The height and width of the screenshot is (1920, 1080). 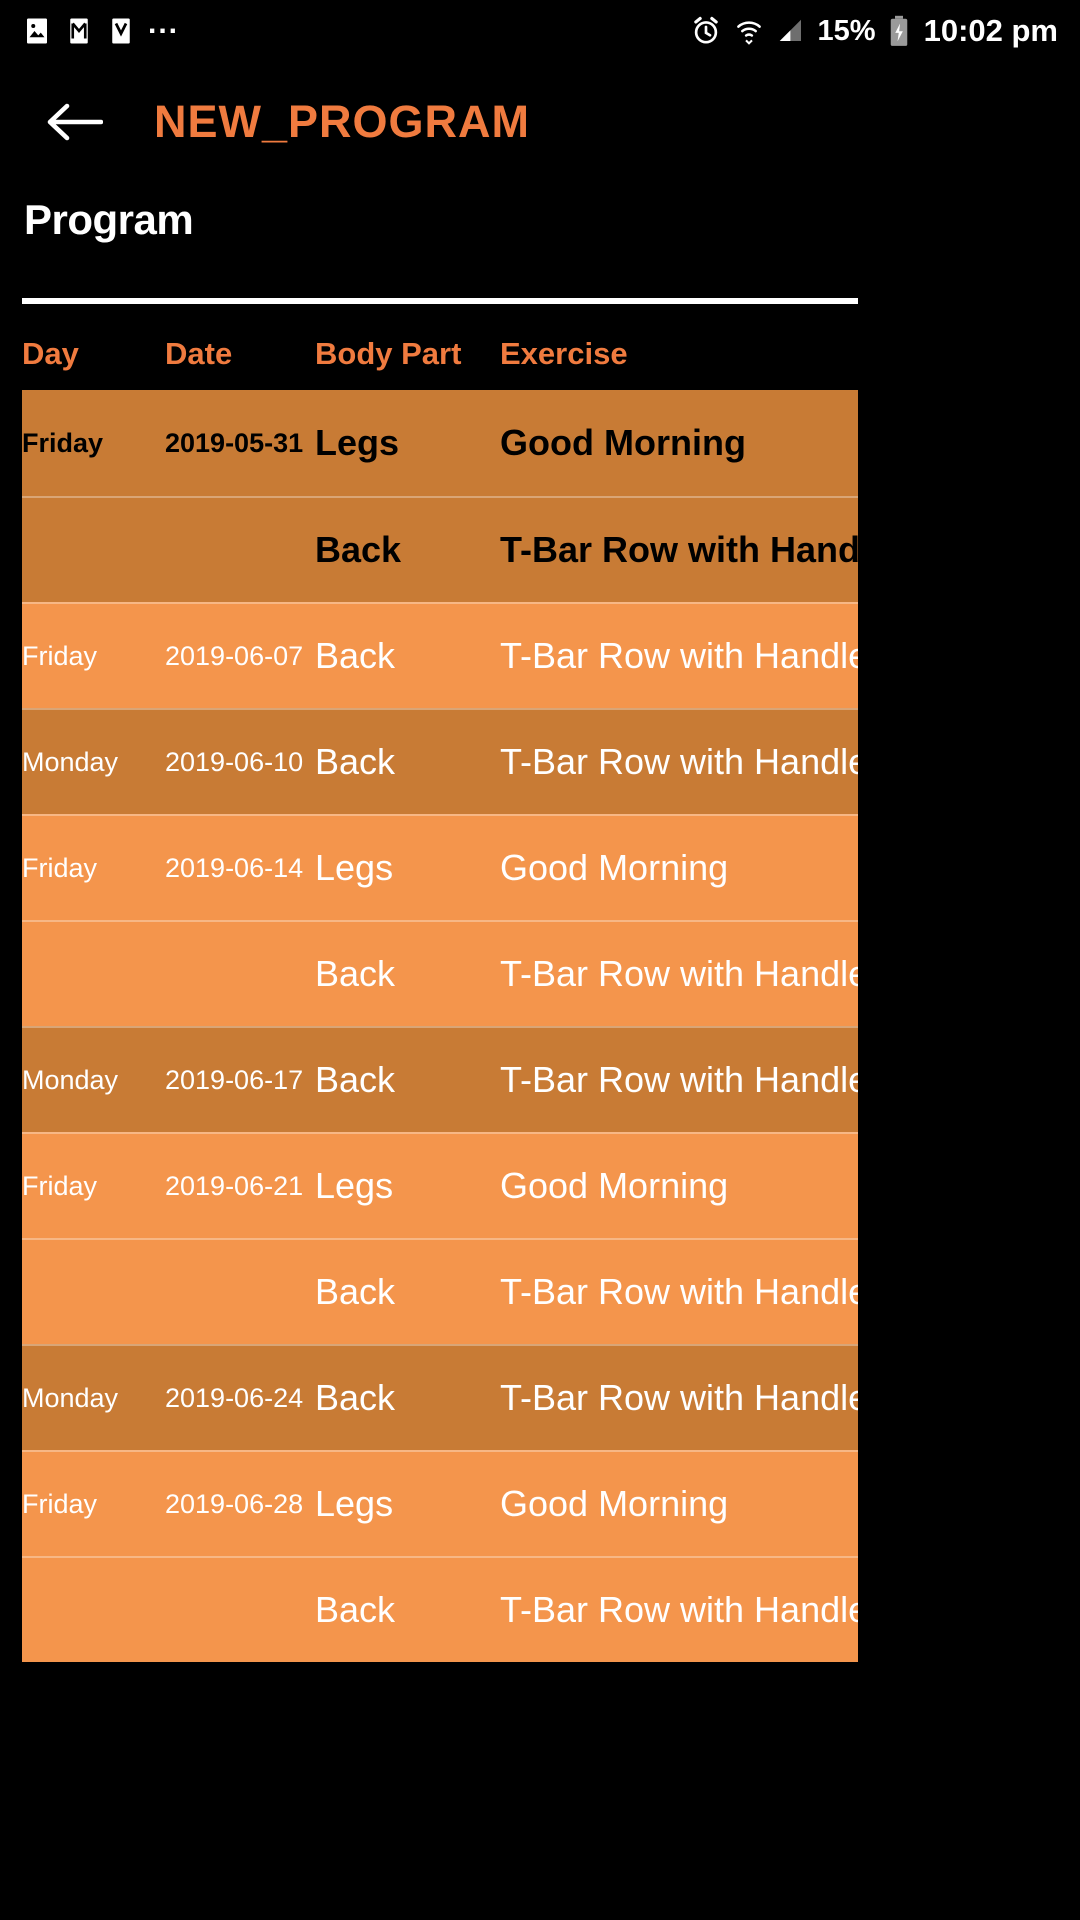 I want to click on battery-charging-icon, so click(x=899, y=31).